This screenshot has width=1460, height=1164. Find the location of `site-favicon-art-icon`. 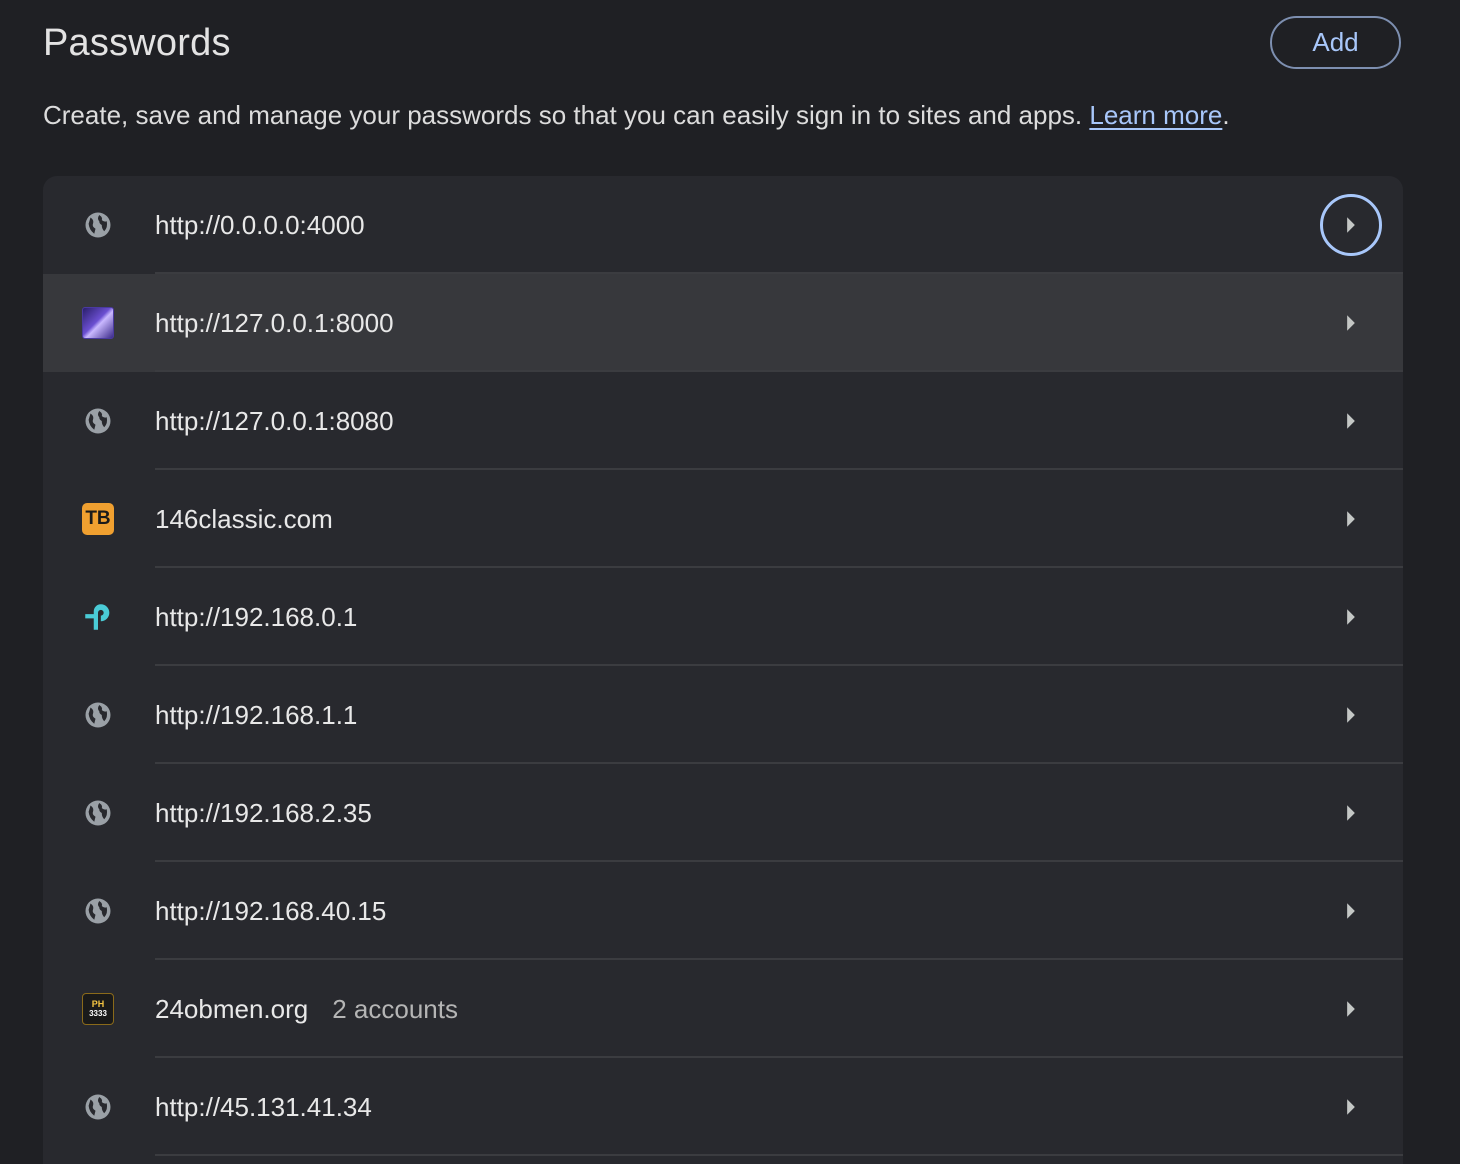

site-favicon-art-icon is located at coordinates (98, 323).